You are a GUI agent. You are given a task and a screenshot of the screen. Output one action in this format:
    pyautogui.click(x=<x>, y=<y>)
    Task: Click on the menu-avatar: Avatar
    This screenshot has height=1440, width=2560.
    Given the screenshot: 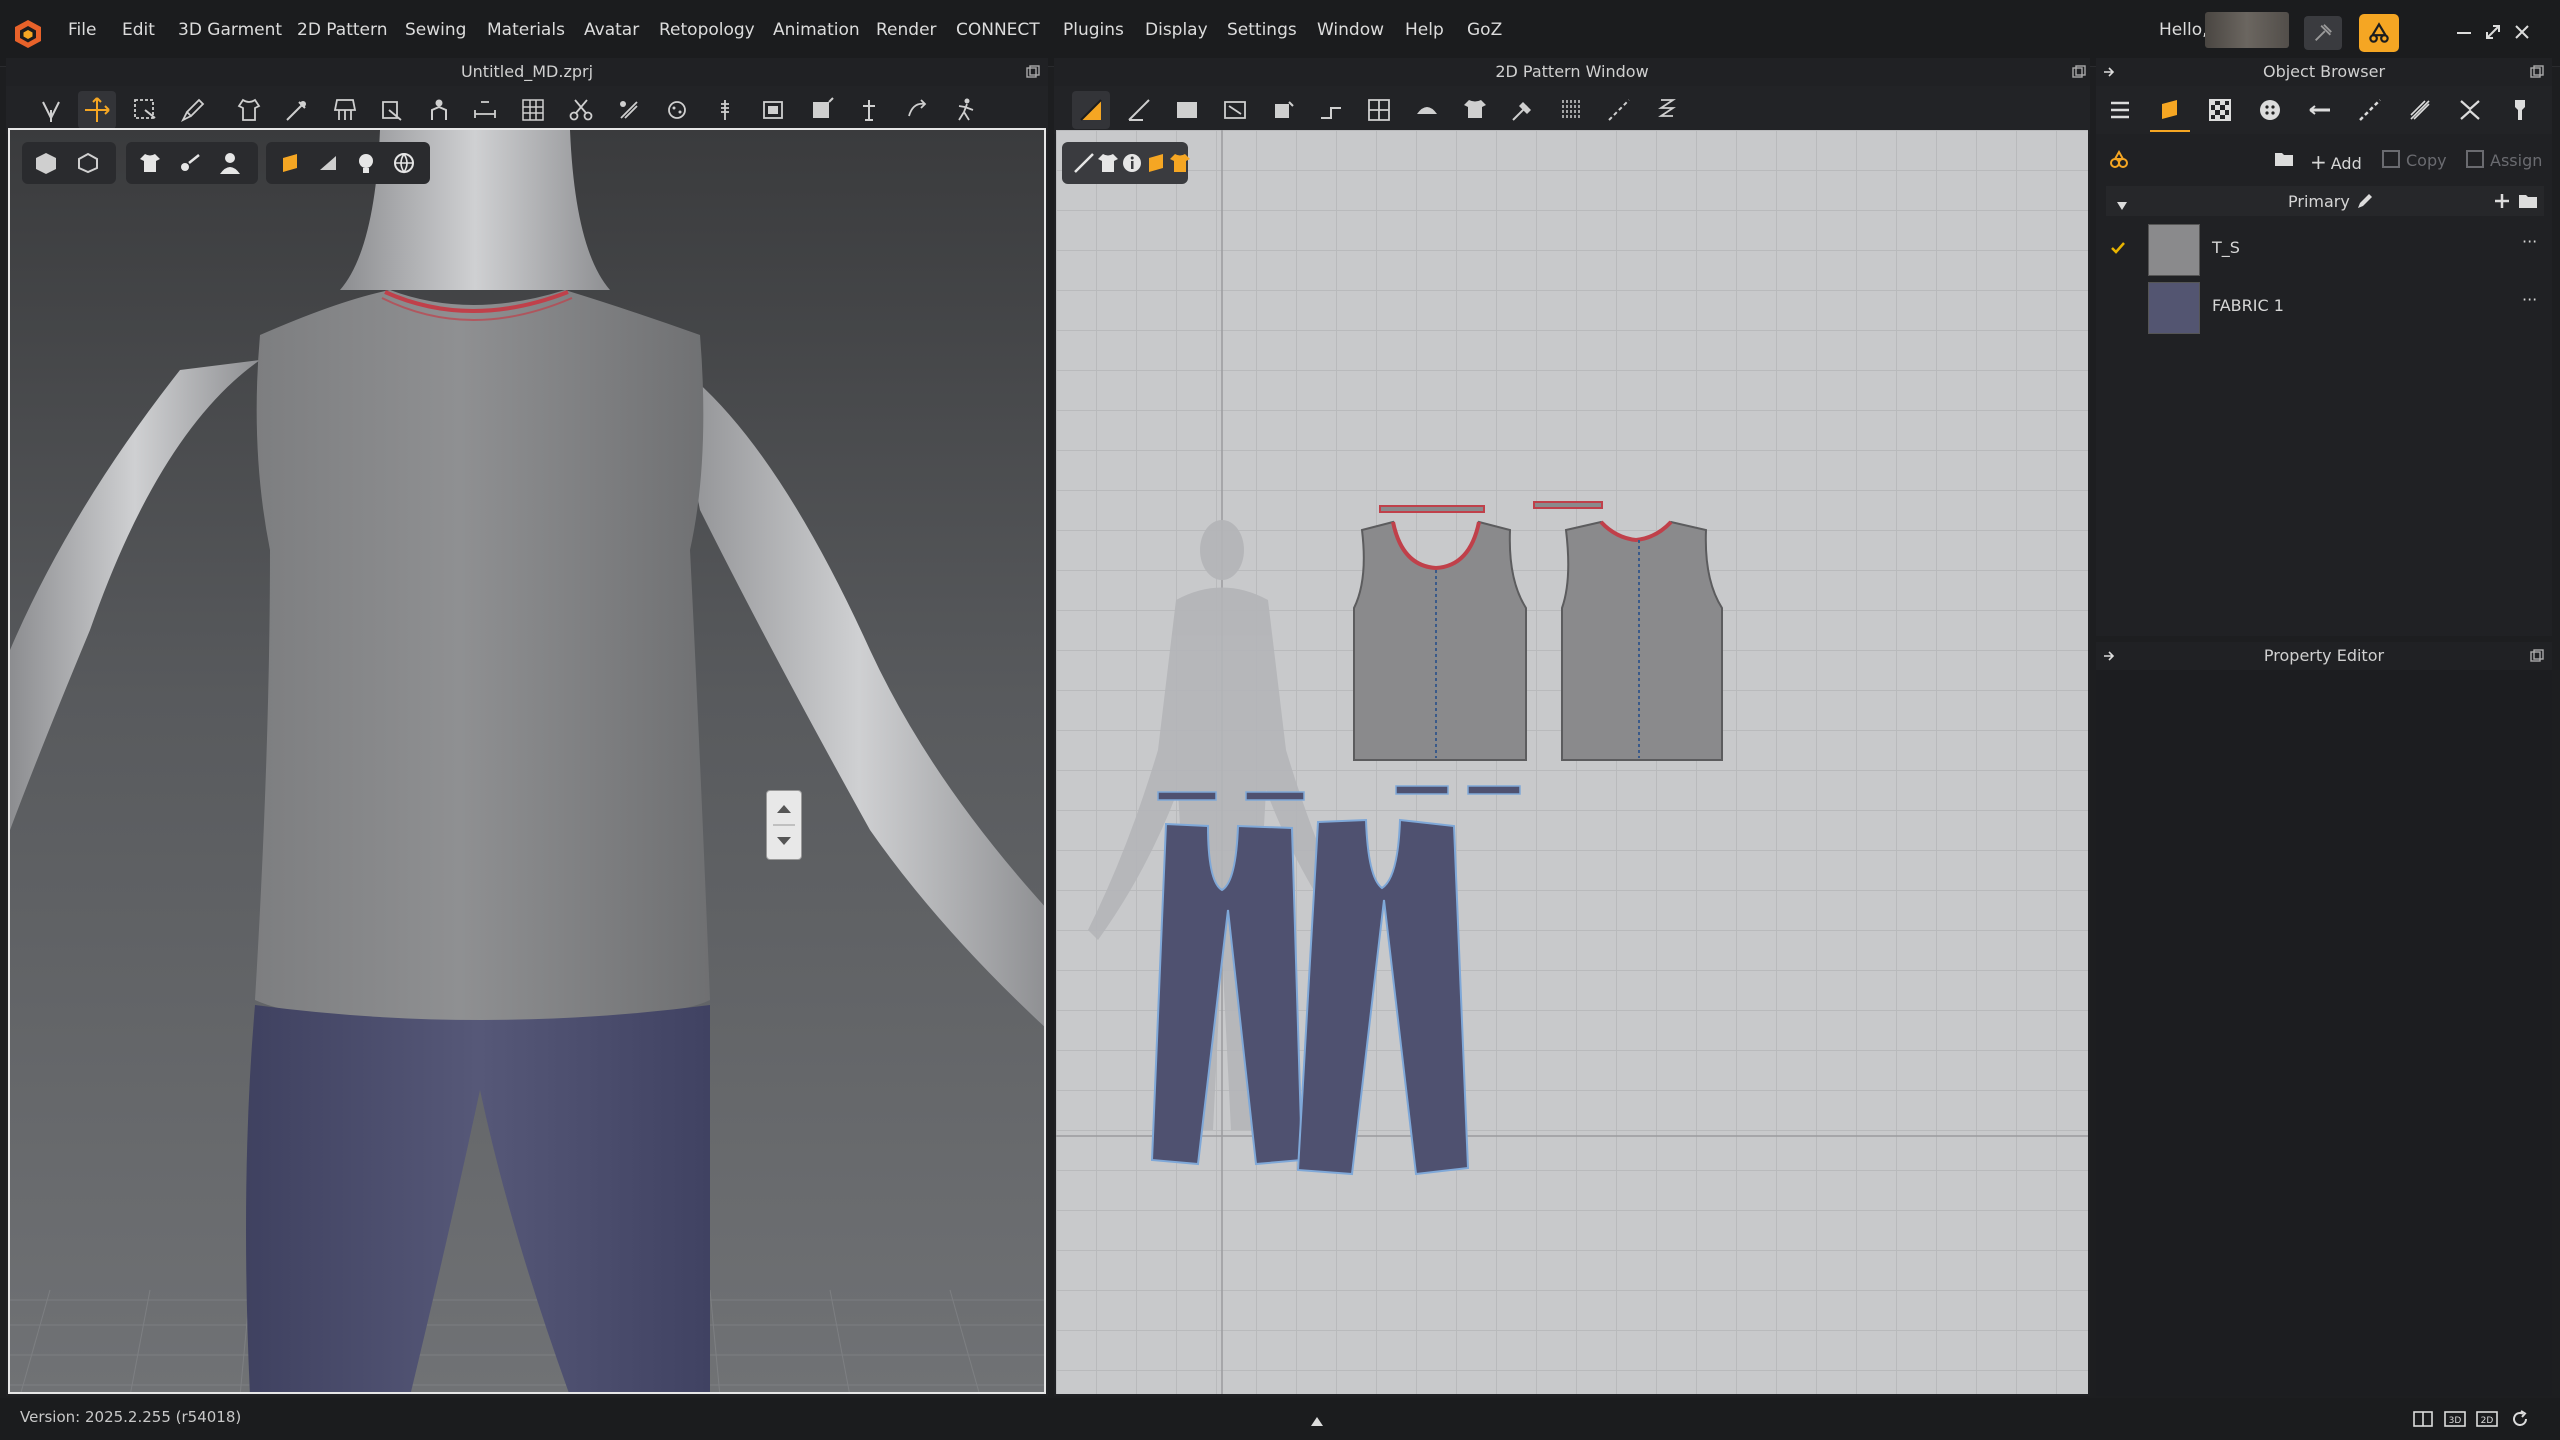 What is the action you would take?
    pyautogui.click(x=611, y=30)
    